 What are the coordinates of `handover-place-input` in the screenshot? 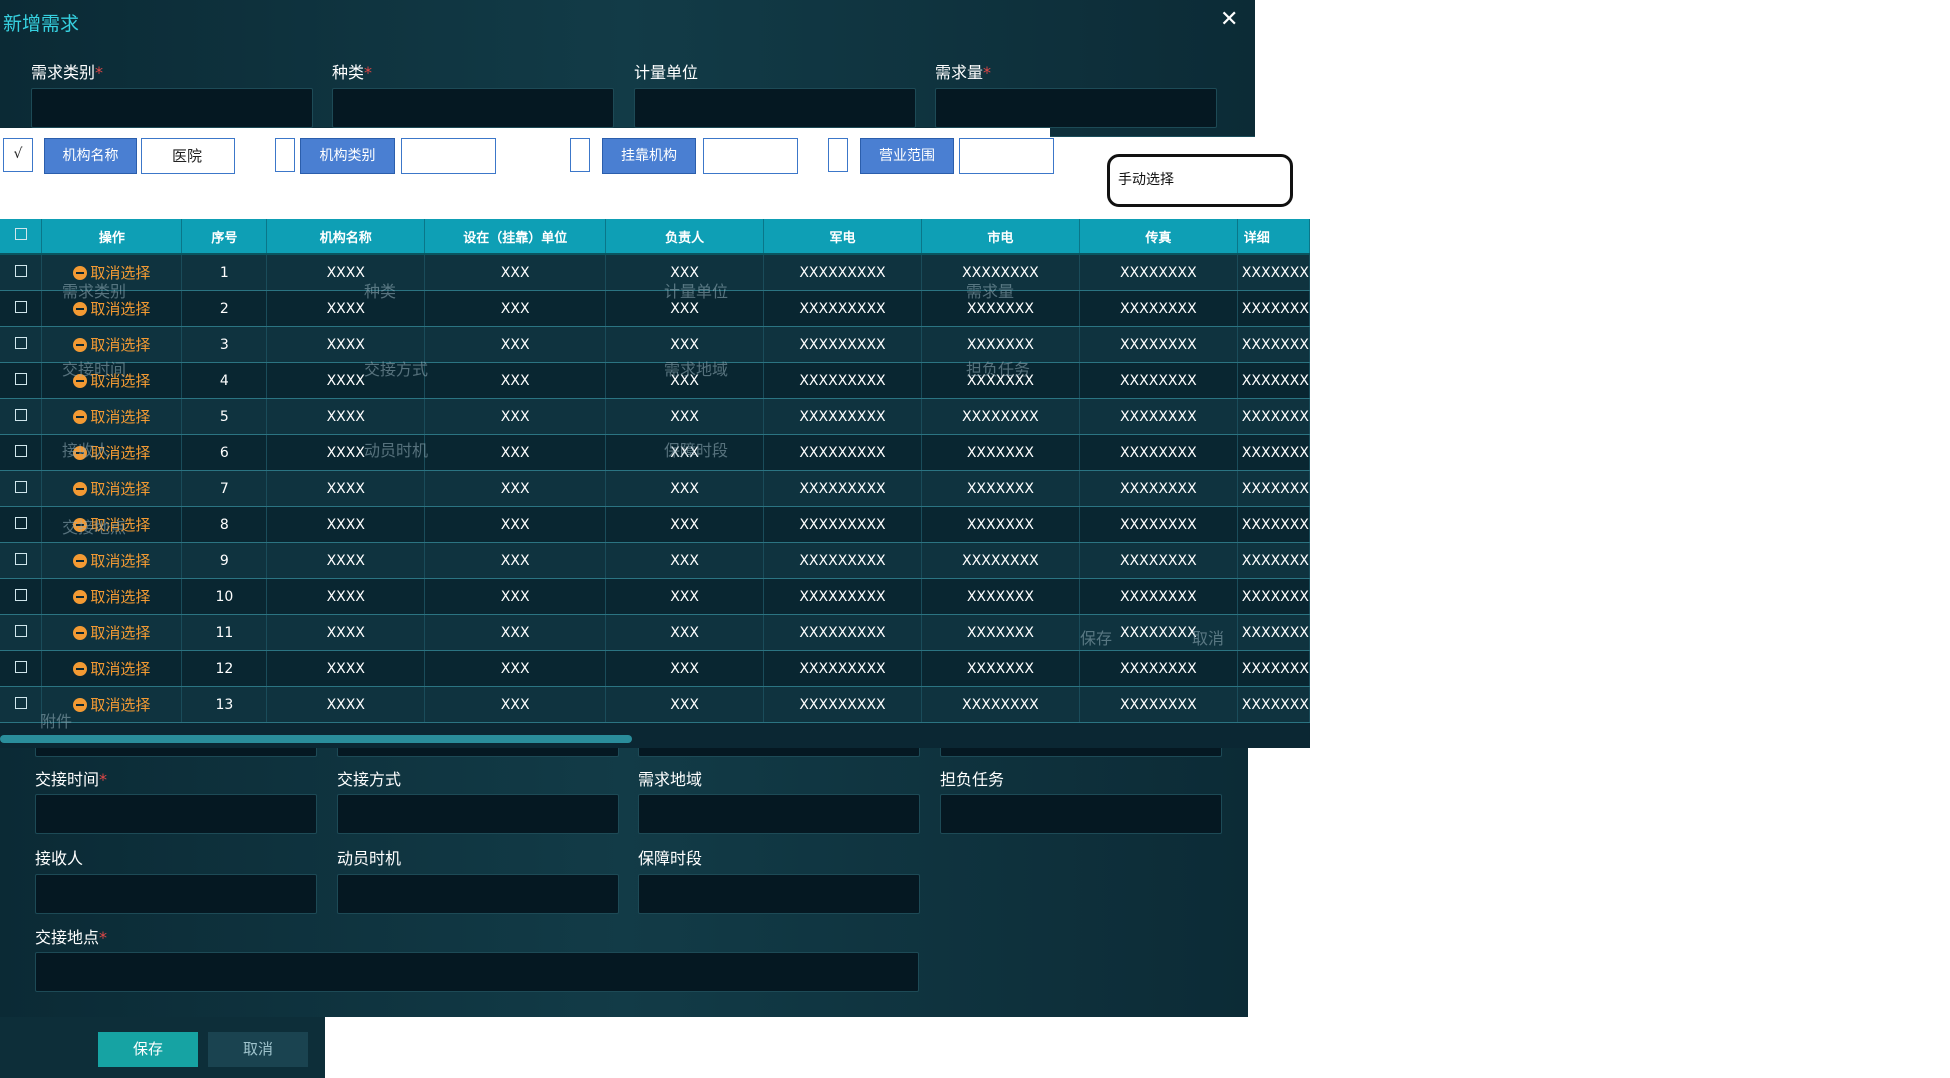 It's located at (477, 972).